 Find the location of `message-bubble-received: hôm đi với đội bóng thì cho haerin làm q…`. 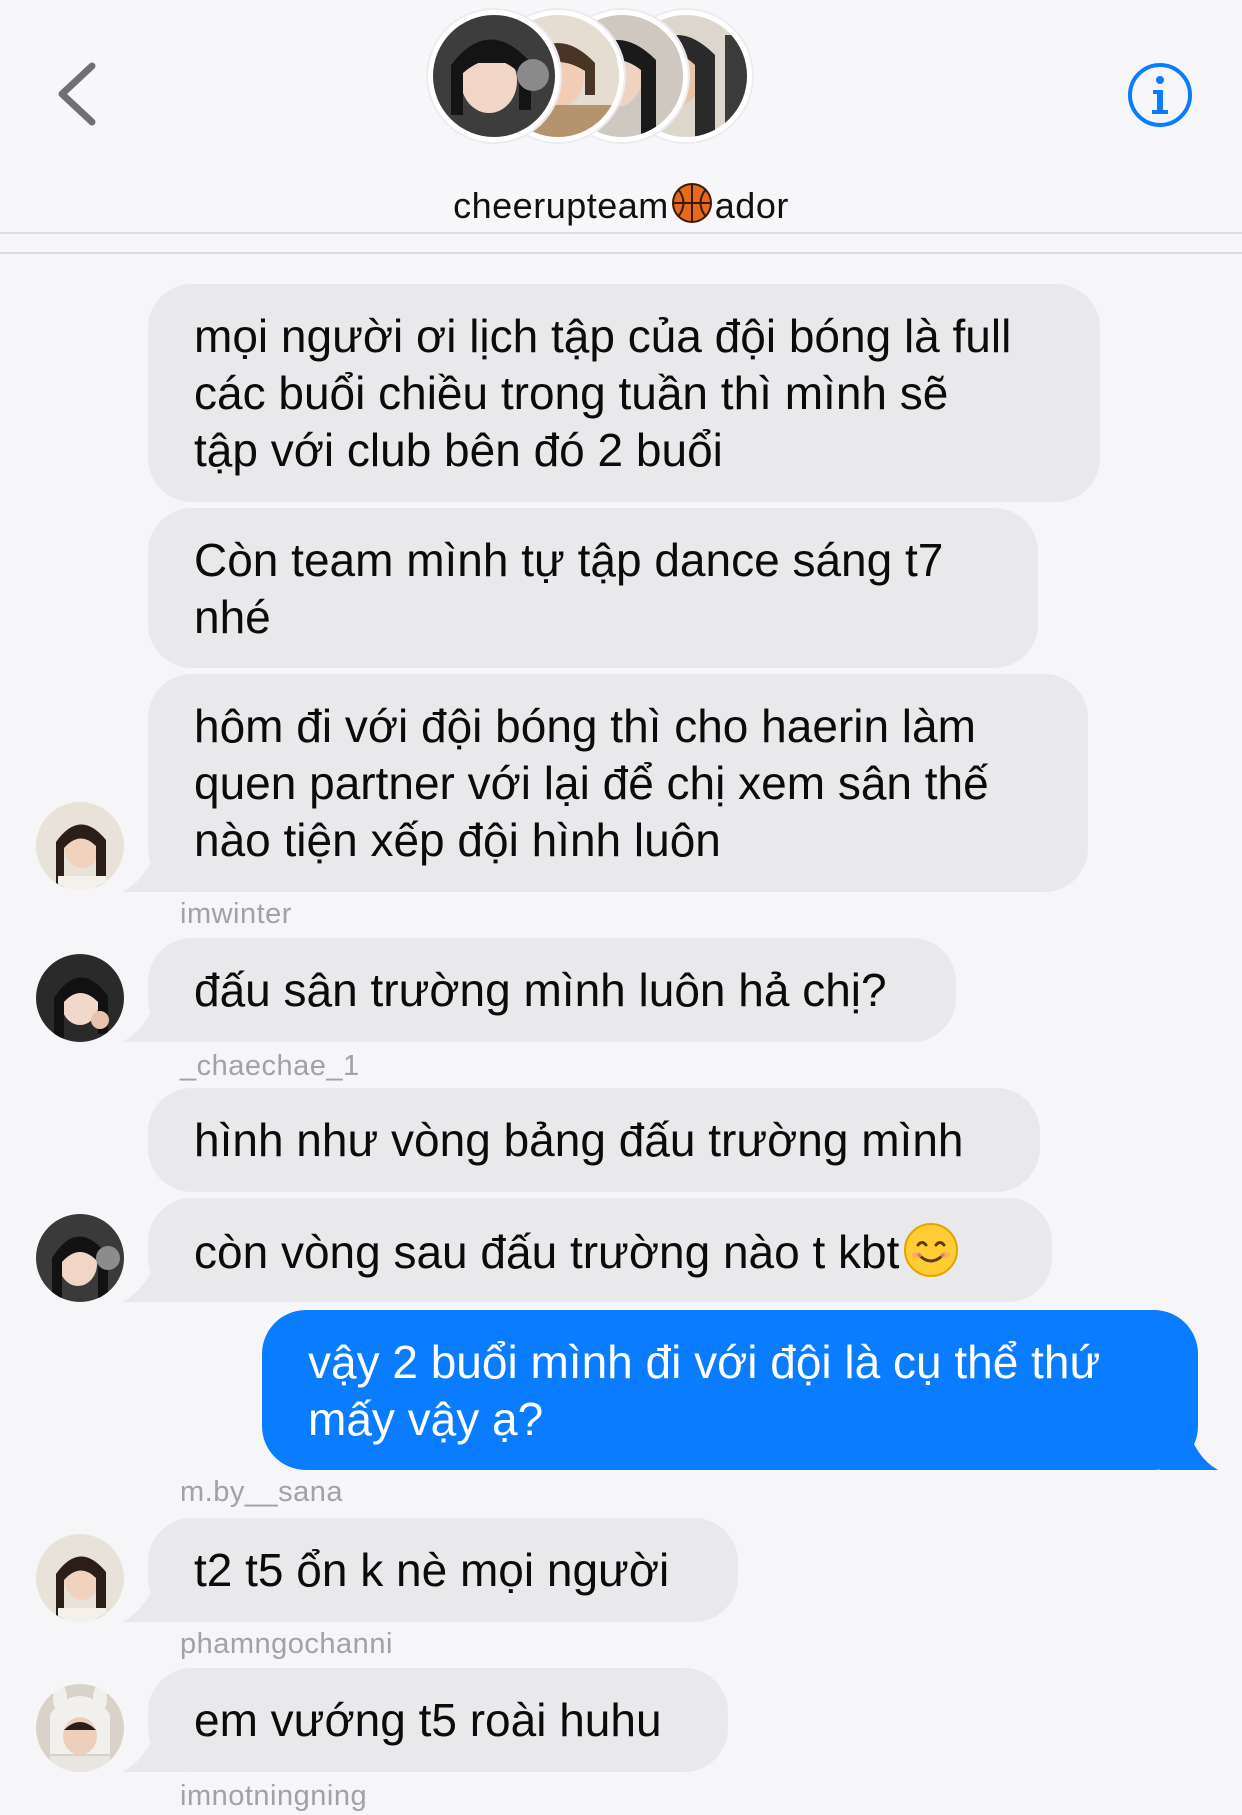

message-bubble-received: hôm đi với đội bóng thì cho haerin làm q… is located at coordinates (618, 783).